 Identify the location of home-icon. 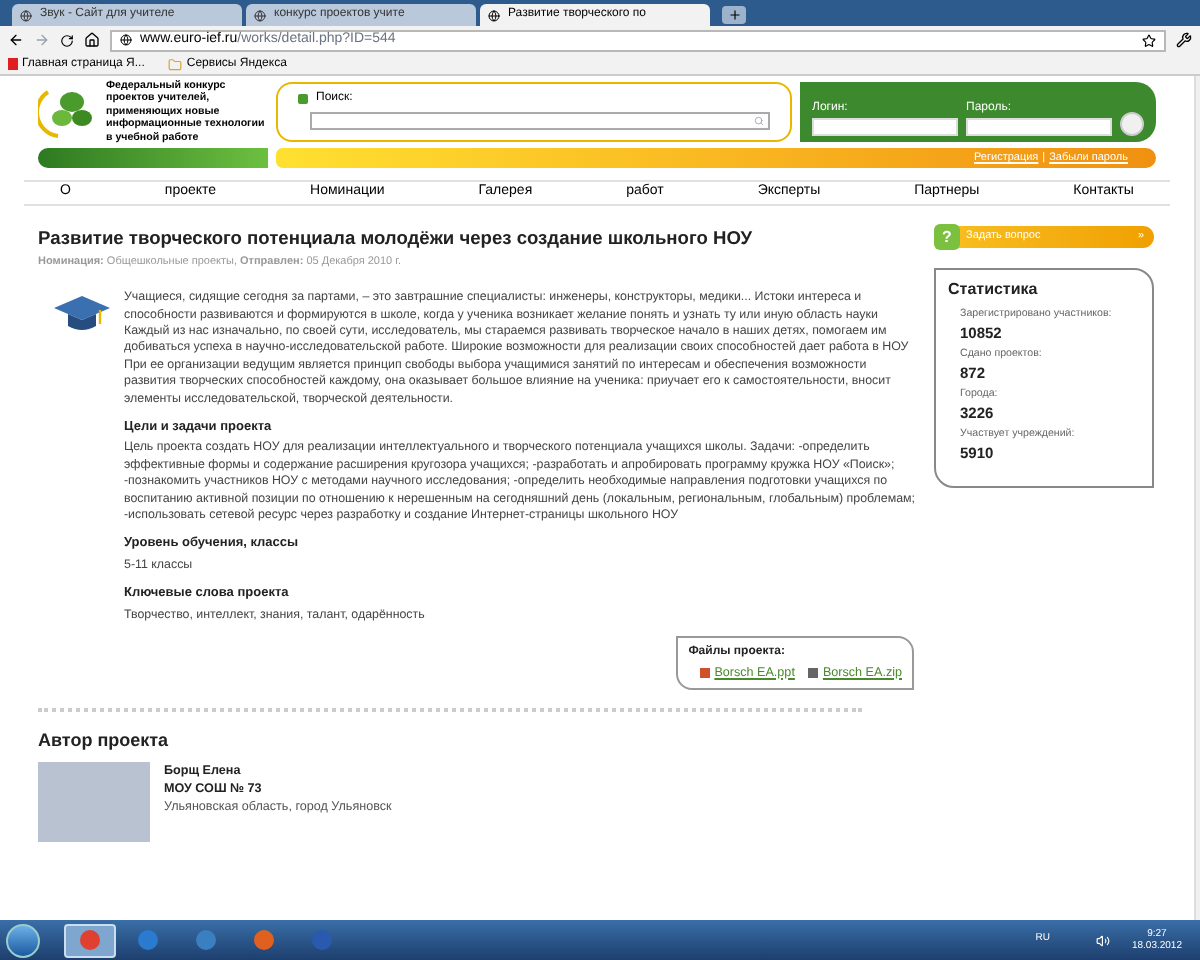
(92, 40).